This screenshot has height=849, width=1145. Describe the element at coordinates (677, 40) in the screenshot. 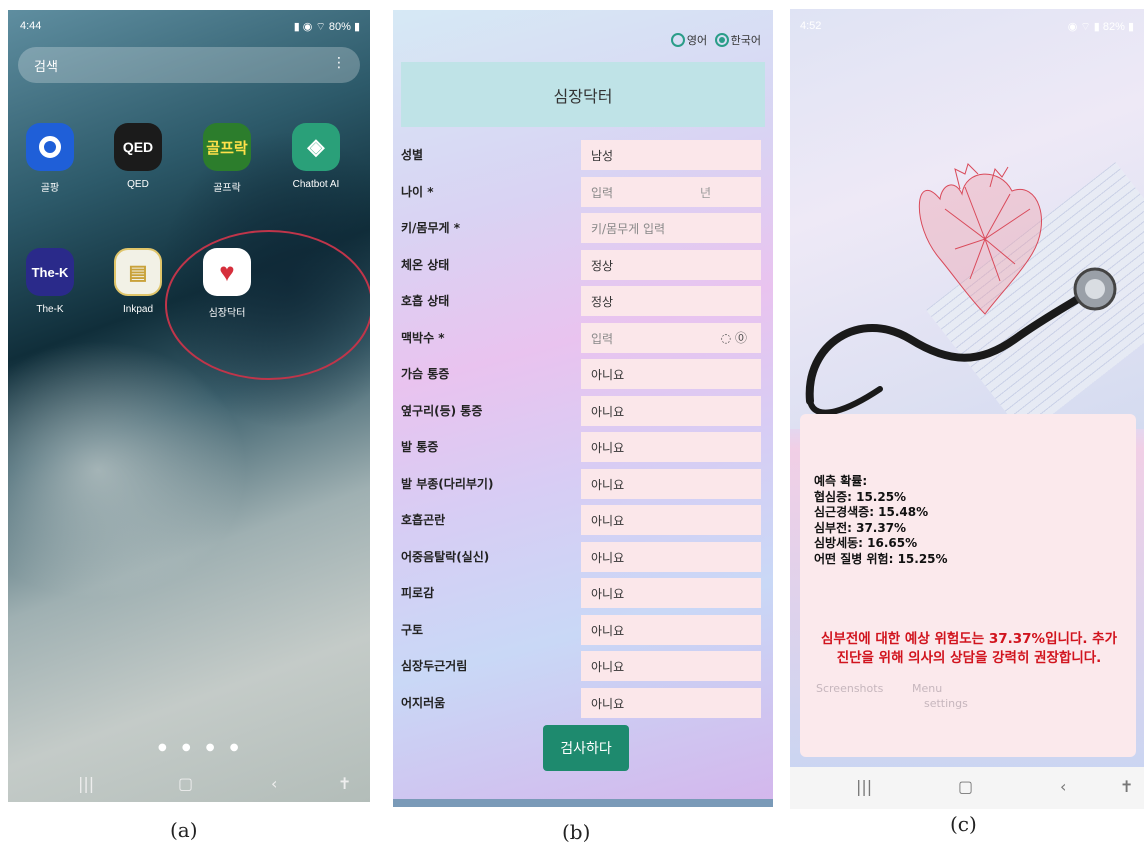

I see `radio-icon` at that location.